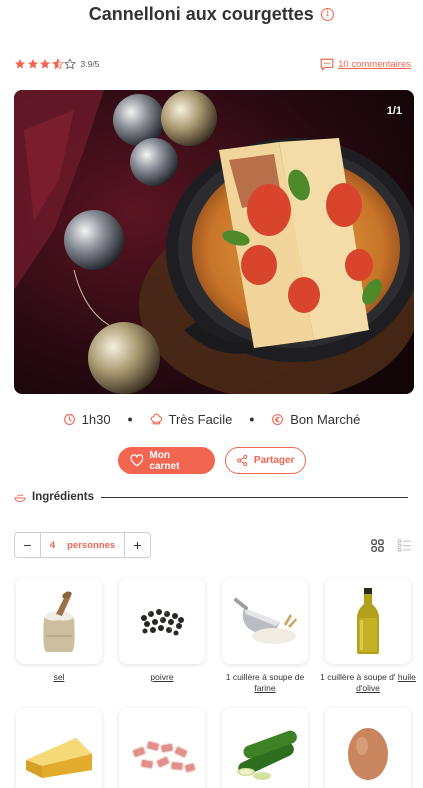 The width and height of the screenshot is (423, 788). I want to click on meta-difficulty-value: Très Facile, so click(200, 419).